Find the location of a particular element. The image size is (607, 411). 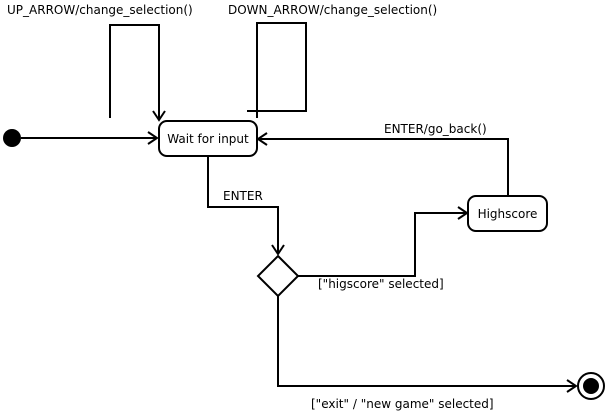

decision-node is located at coordinates (278, 276).